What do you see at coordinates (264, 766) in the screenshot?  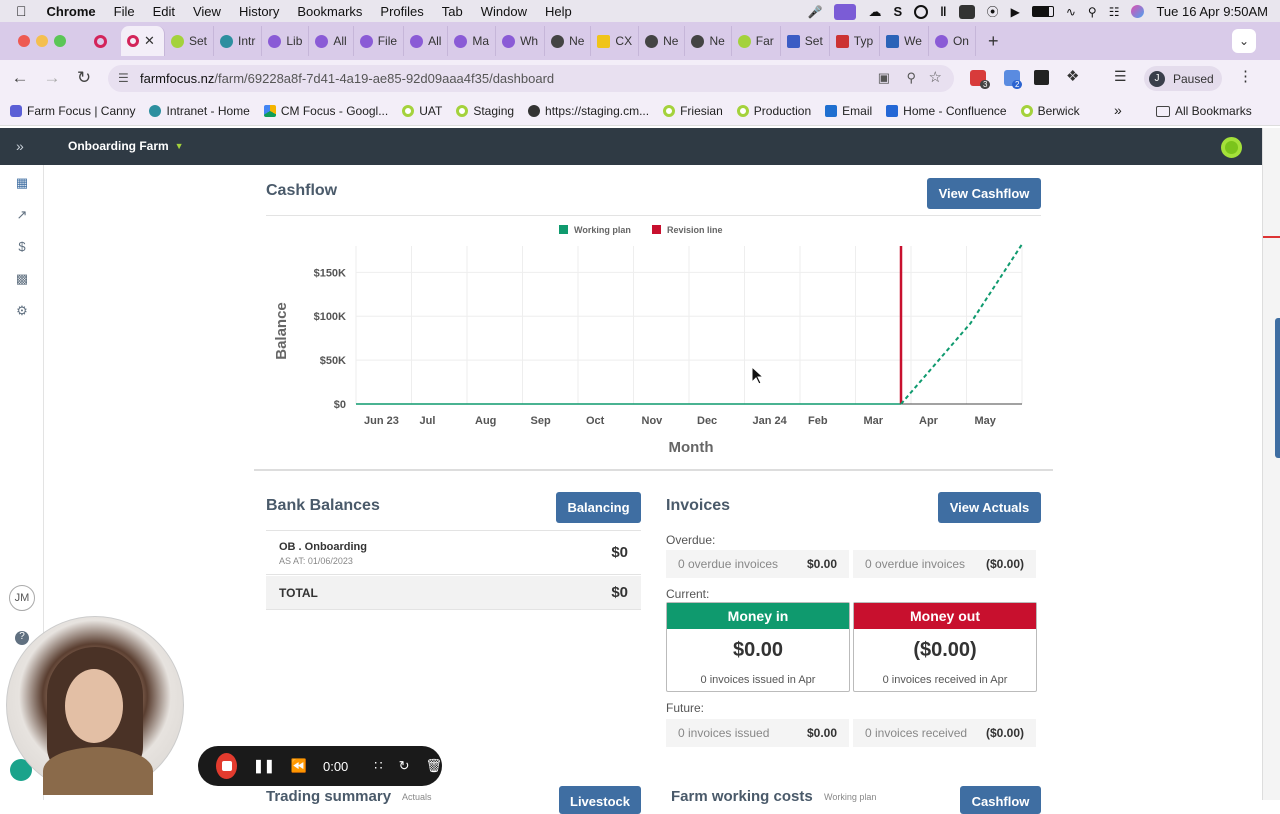 I see `pause-icon: ❚❚` at bounding box center [264, 766].